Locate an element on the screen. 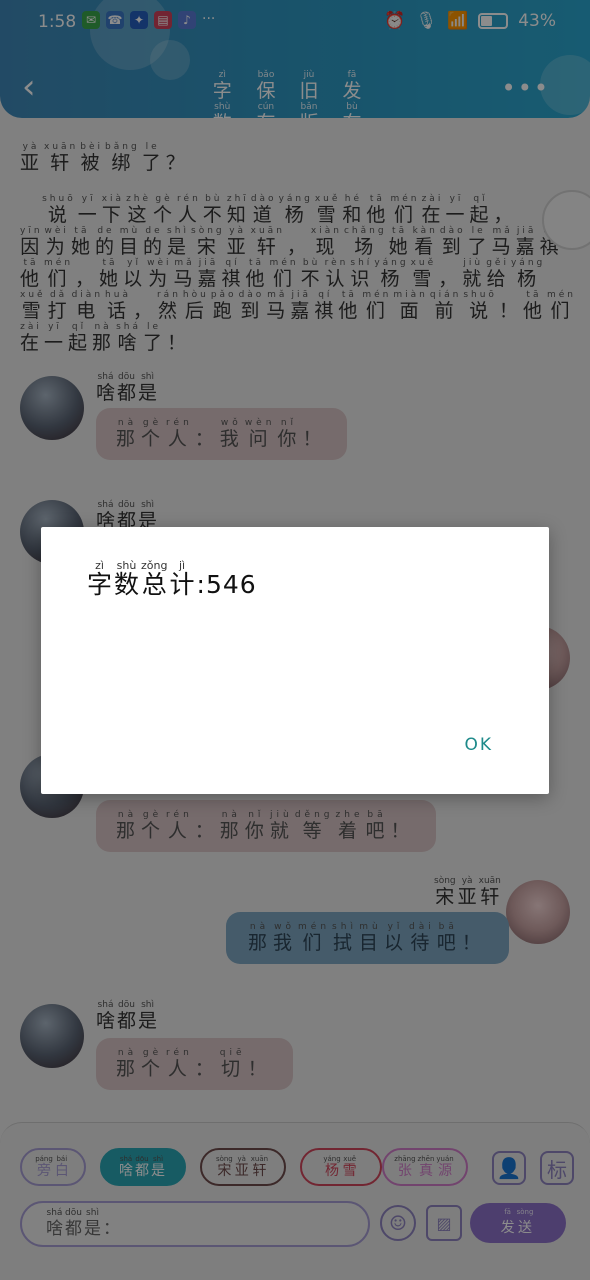  ok-button: OK is located at coordinates (478, 745).